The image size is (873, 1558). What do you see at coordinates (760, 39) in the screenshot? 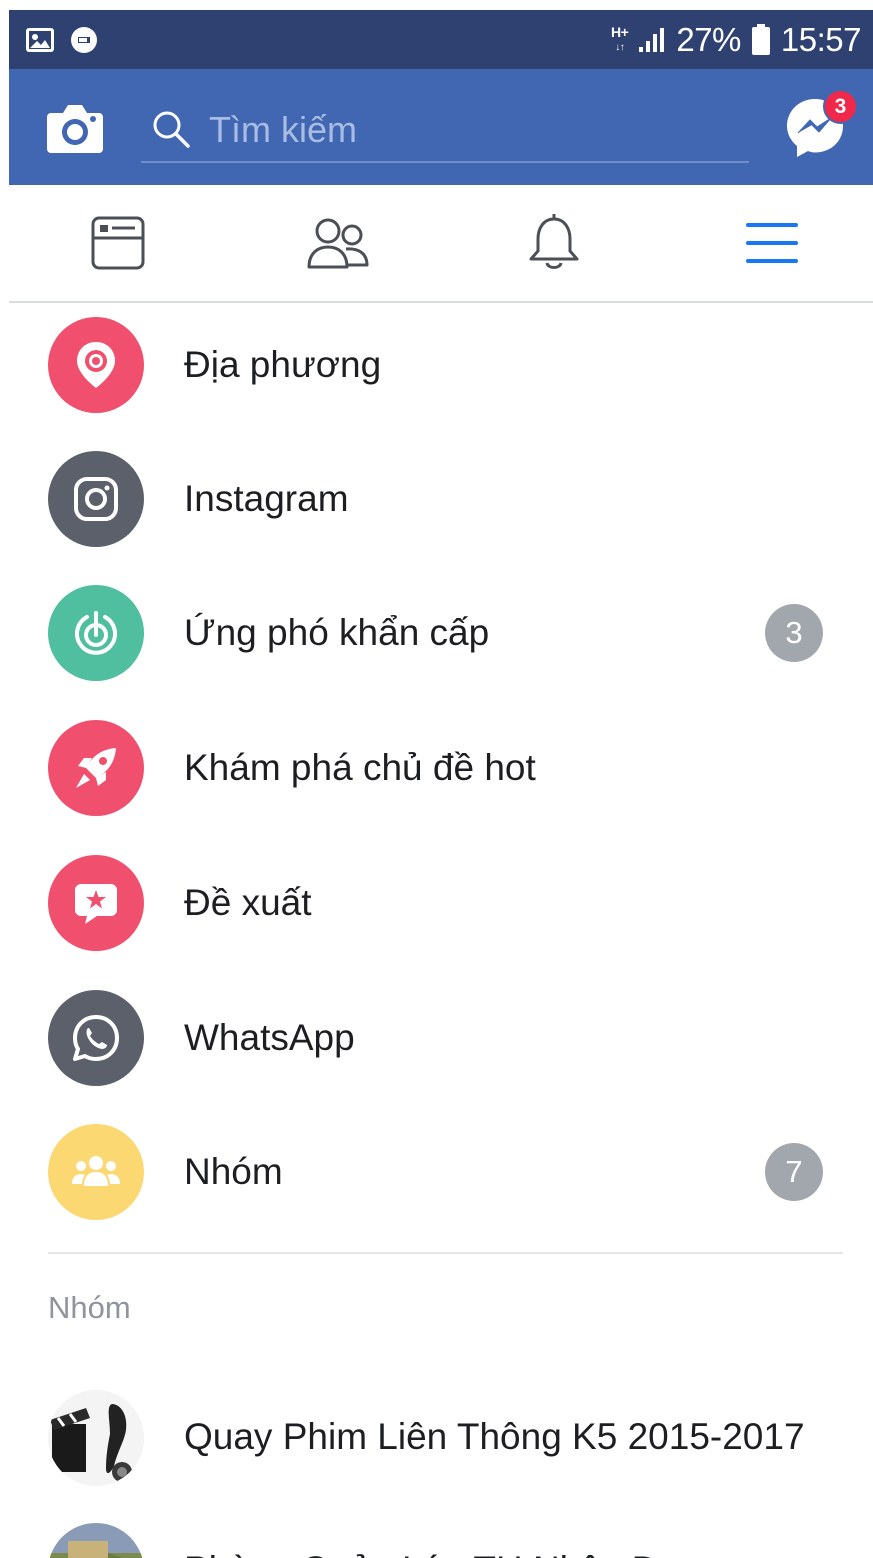
I see `battery-icon` at bounding box center [760, 39].